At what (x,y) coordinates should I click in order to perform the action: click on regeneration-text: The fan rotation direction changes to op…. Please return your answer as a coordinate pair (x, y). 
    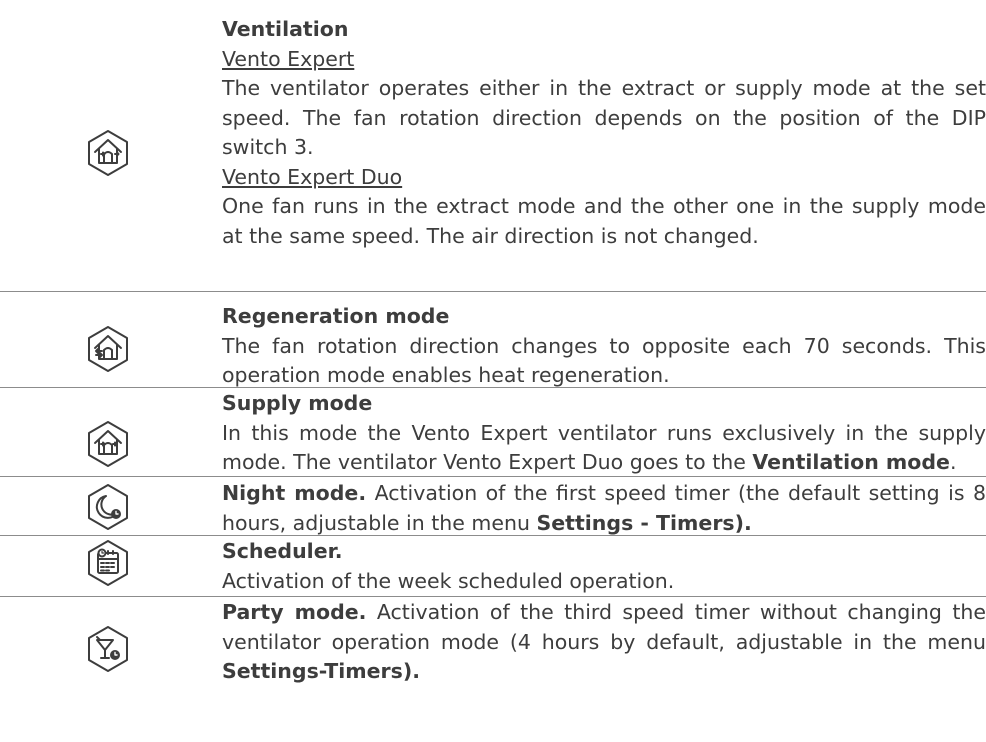
    Looking at the image, I should click on (604, 360).